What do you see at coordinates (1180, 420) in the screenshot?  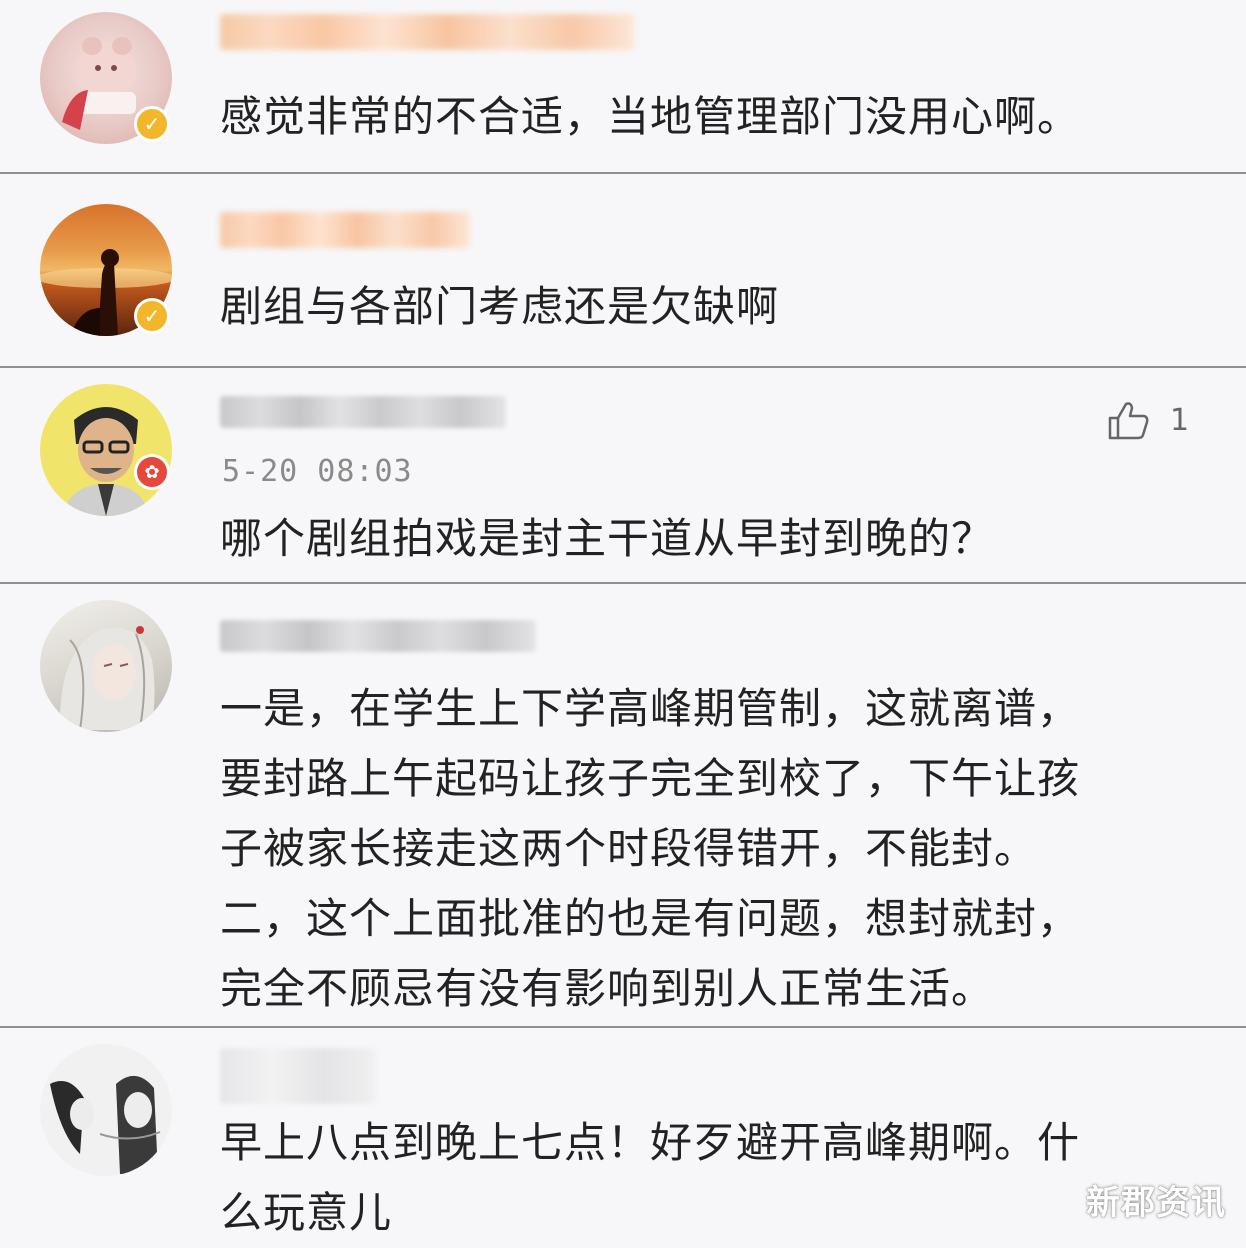 I see `like-count: 1` at bounding box center [1180, 420].